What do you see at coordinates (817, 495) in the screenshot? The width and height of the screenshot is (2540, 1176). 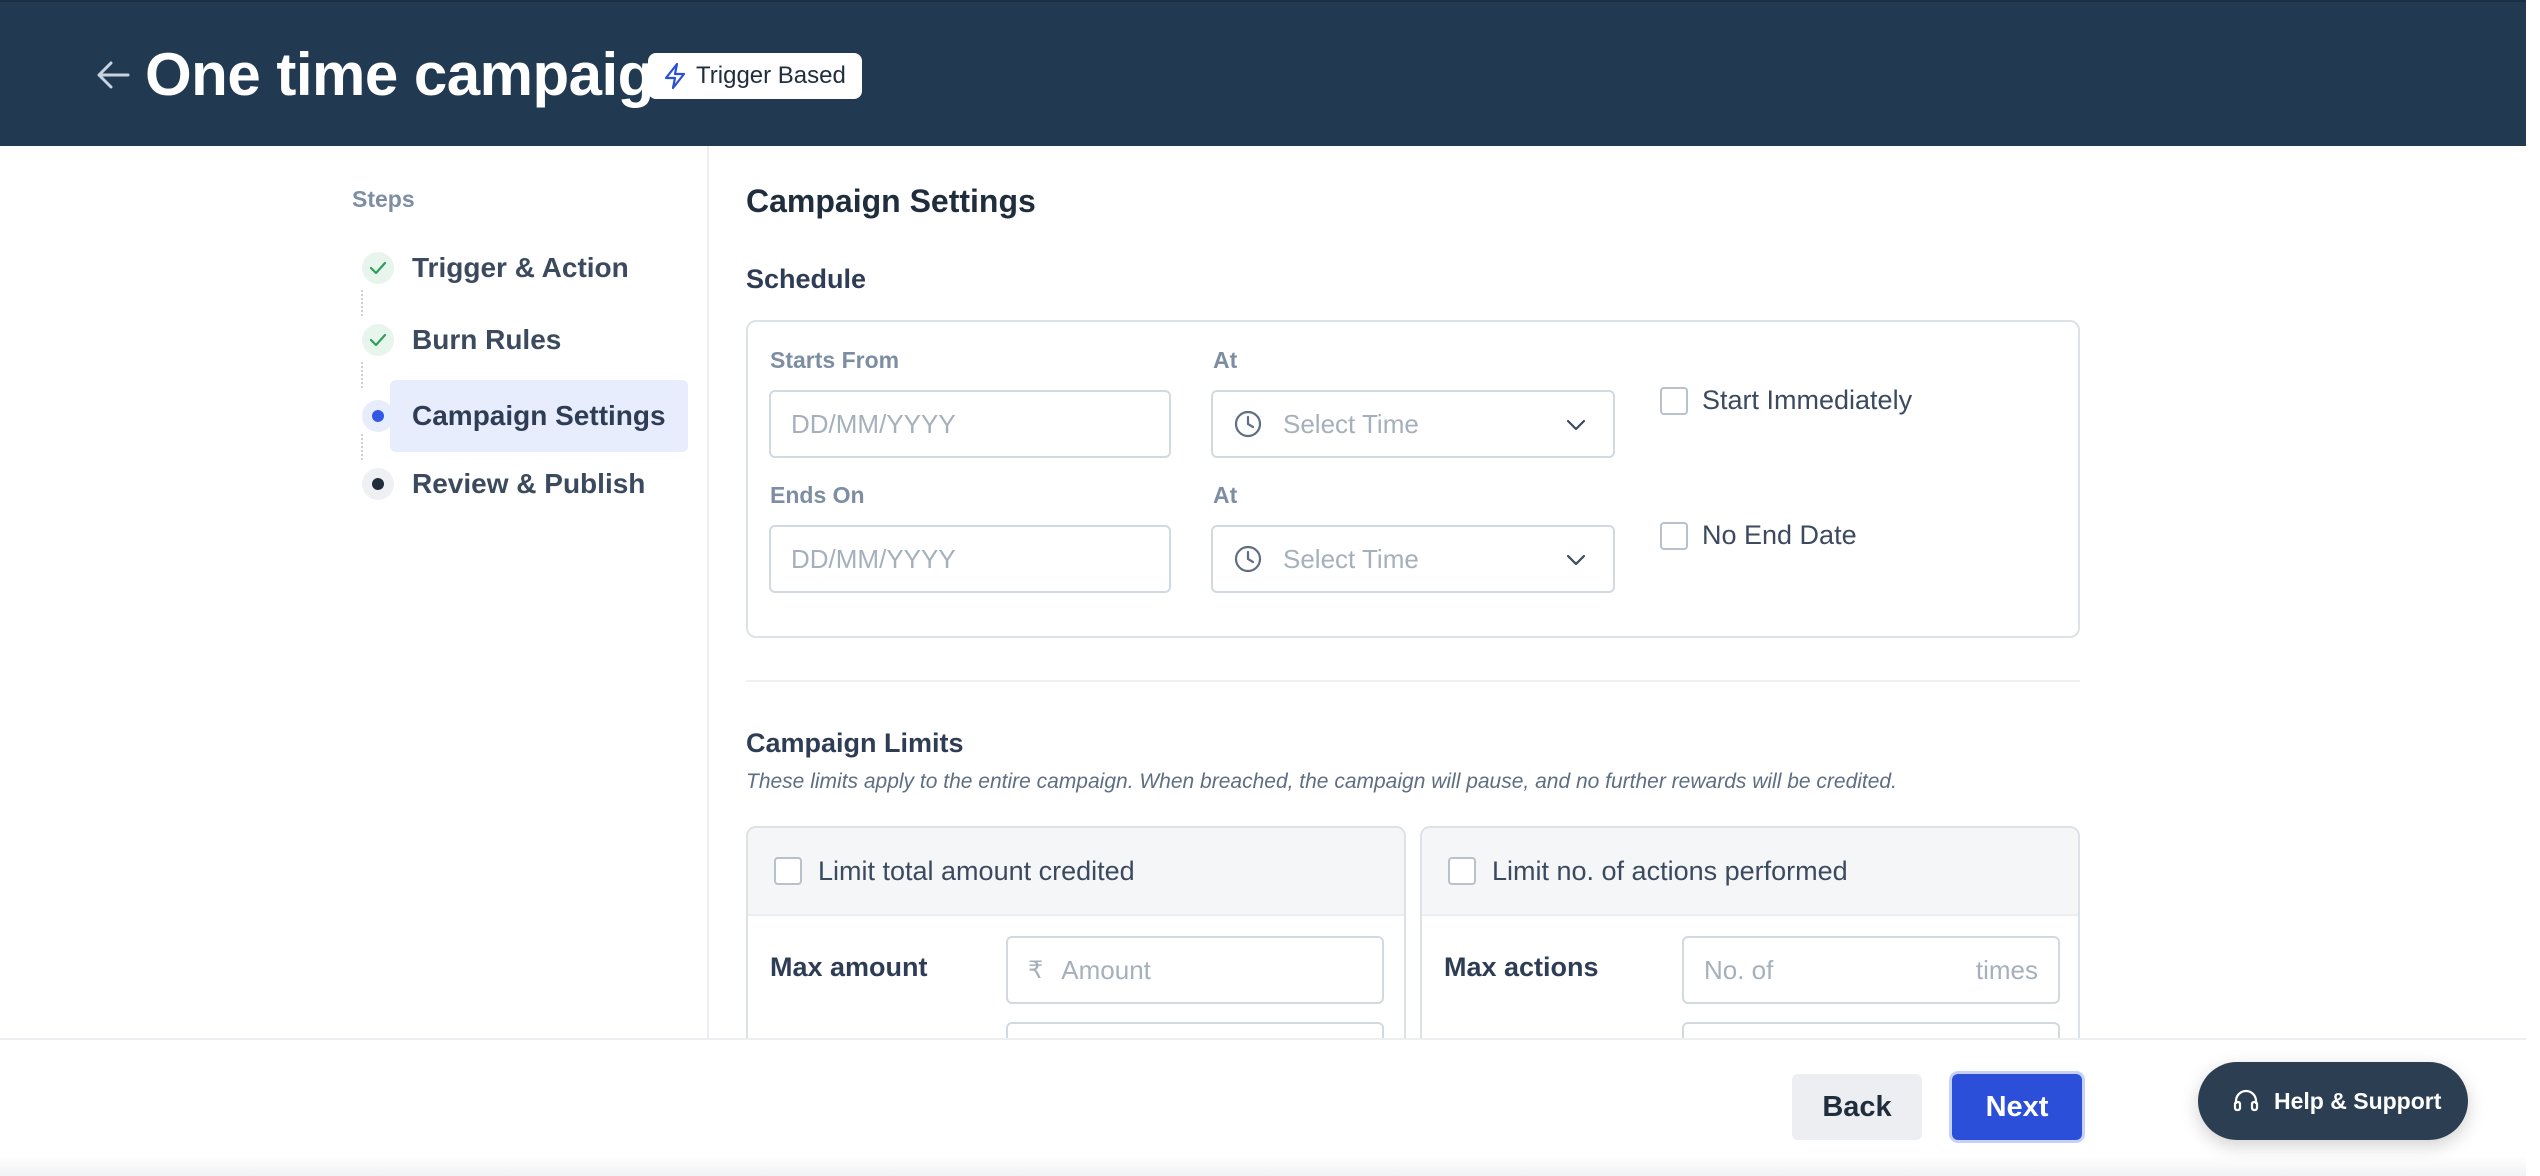 I see `ends-on-label: Ends On` at bounding box center [817, 495].